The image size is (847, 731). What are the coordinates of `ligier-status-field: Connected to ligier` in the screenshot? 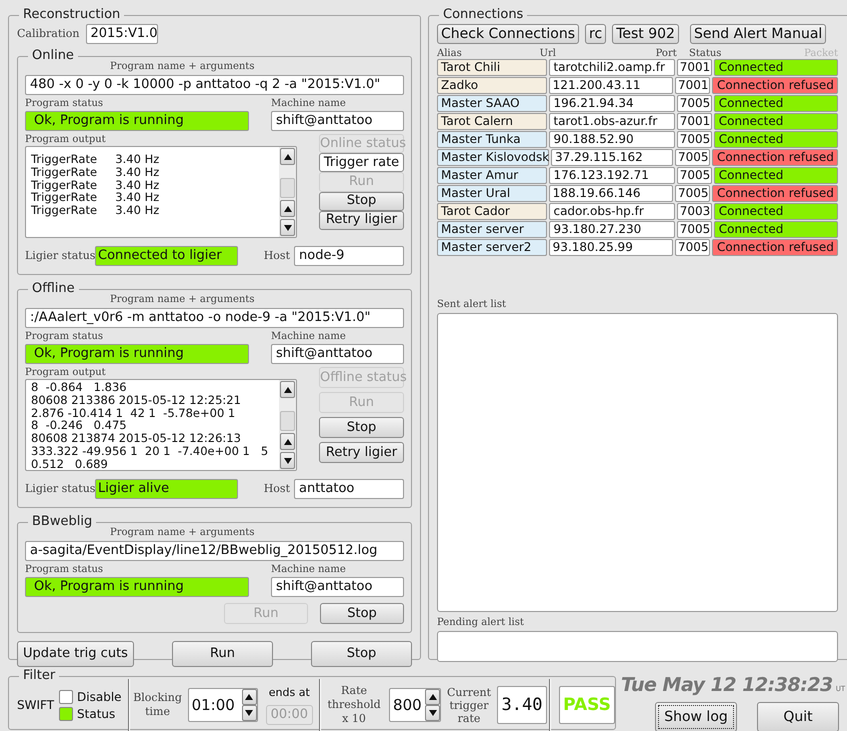 It's located at (166, 256).